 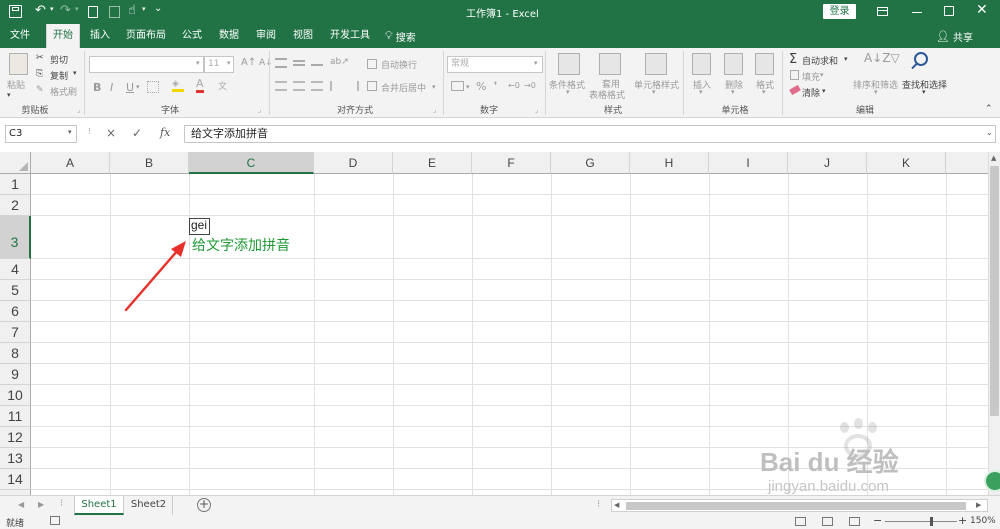 I want to click on merge-center-icon, so click(x=372, y=86).